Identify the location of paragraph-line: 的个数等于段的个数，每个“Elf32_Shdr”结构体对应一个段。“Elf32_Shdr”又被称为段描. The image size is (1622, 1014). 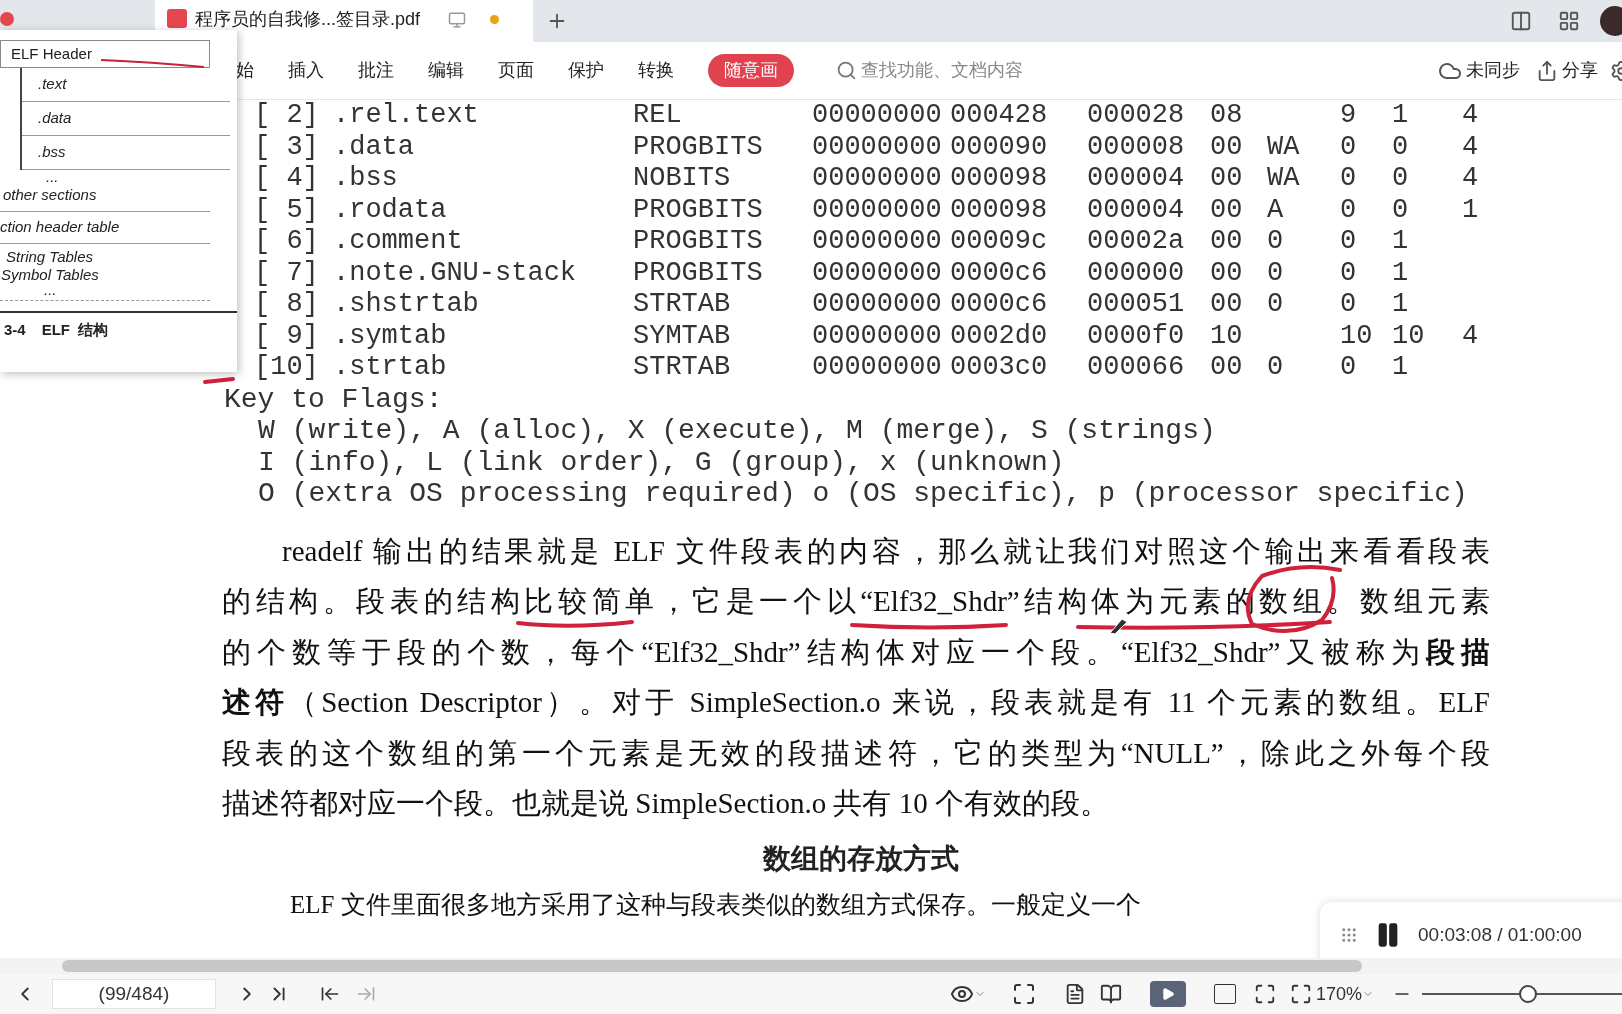
(856, 651).